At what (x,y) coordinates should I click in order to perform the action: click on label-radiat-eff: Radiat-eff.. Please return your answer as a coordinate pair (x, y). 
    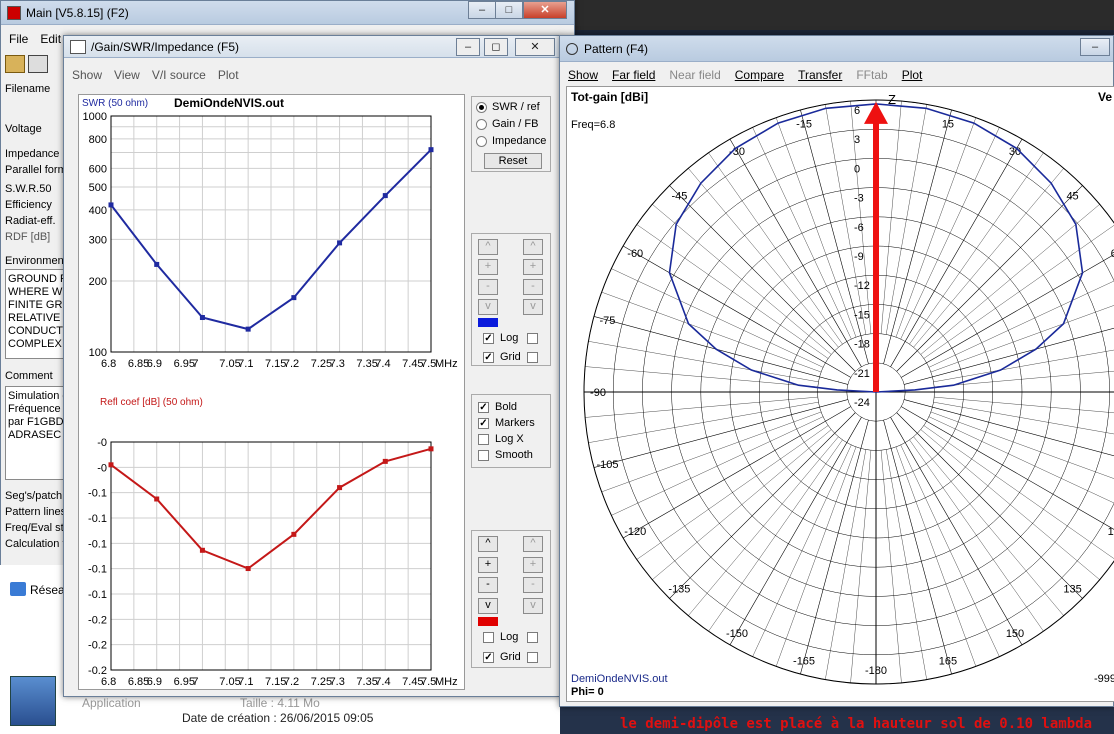
    Looking at the image, I should click on (30, 221).